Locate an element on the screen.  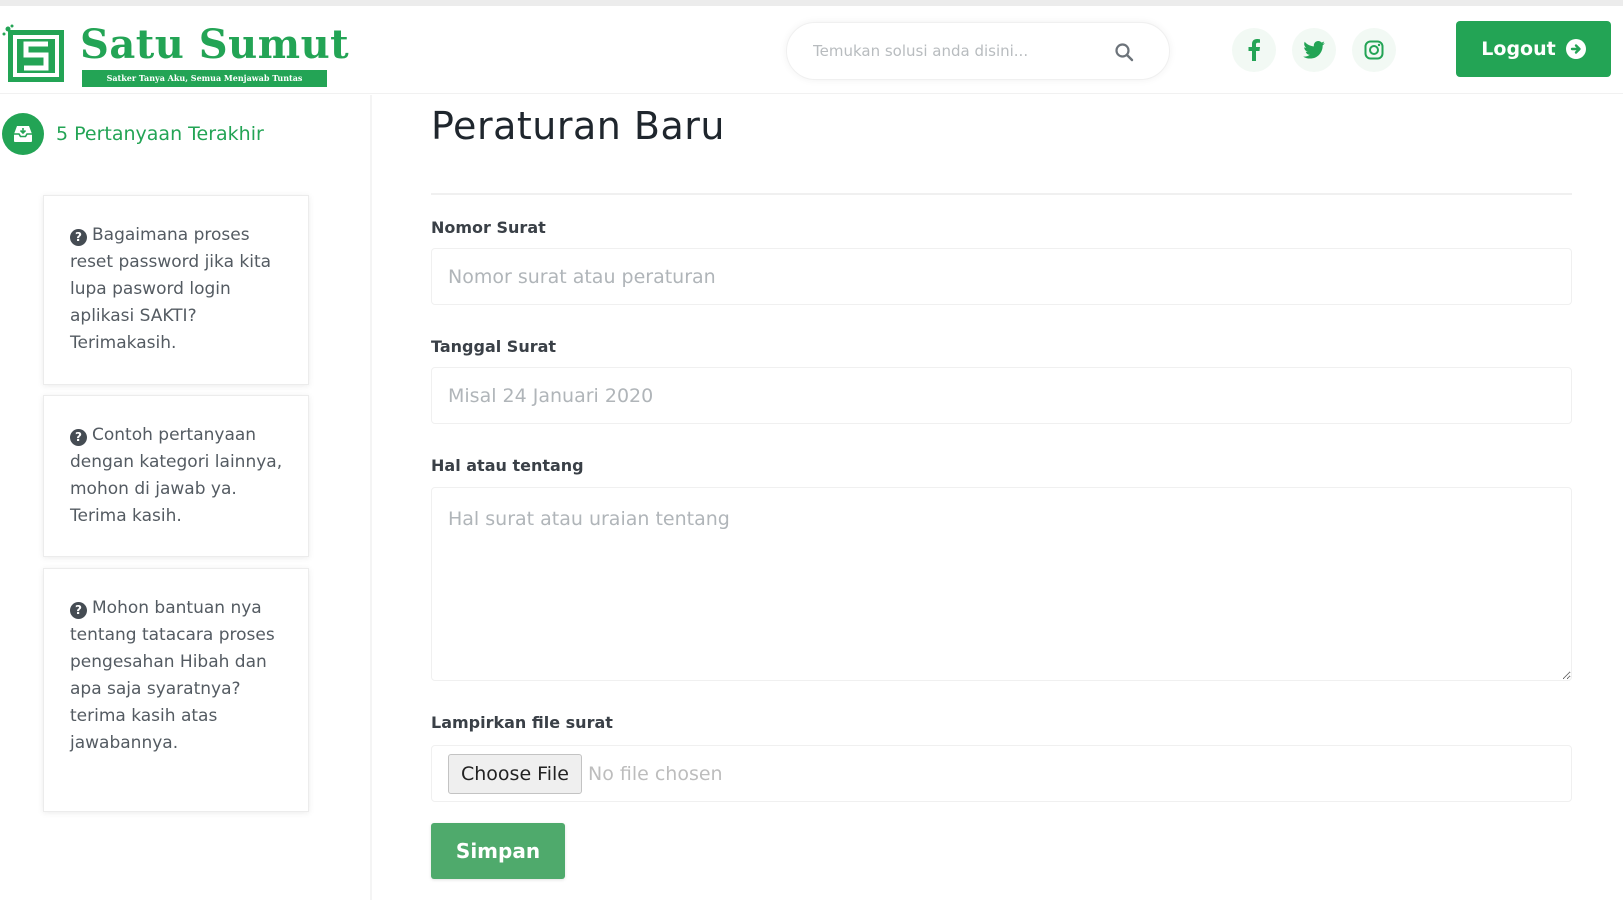
facebook-icon is located at coordinates (1254, 50).